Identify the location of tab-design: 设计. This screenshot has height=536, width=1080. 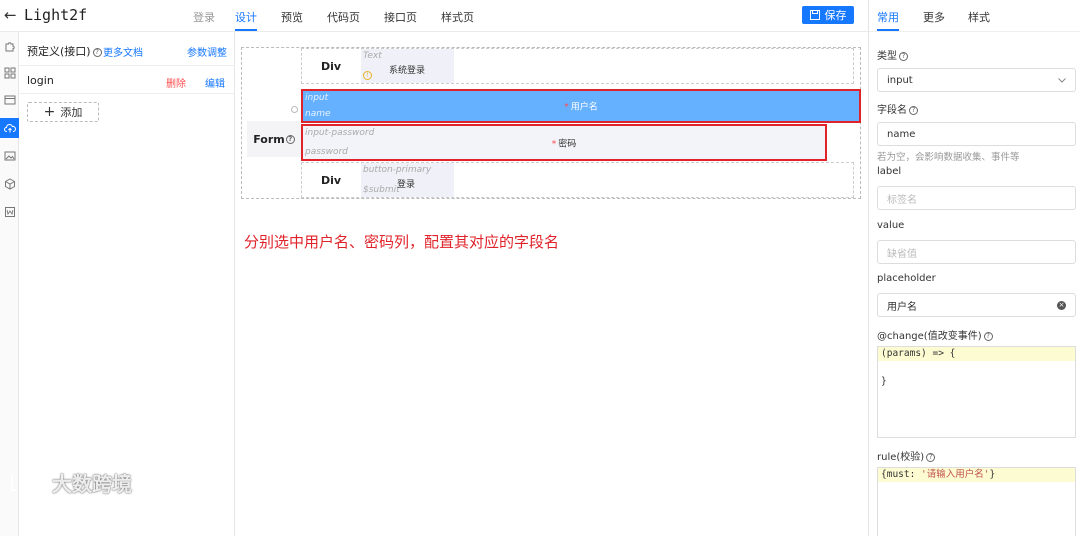
(246, 17).